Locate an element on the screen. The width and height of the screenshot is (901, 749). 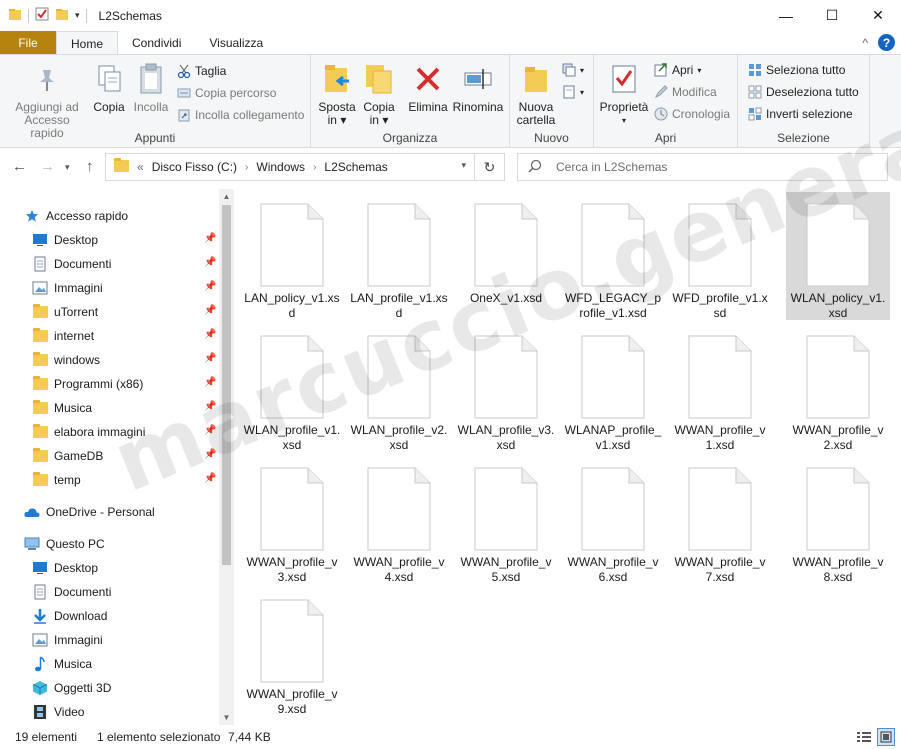
file-item: WWAN_profile_v1.xsd is located at coordinates (720, 388).